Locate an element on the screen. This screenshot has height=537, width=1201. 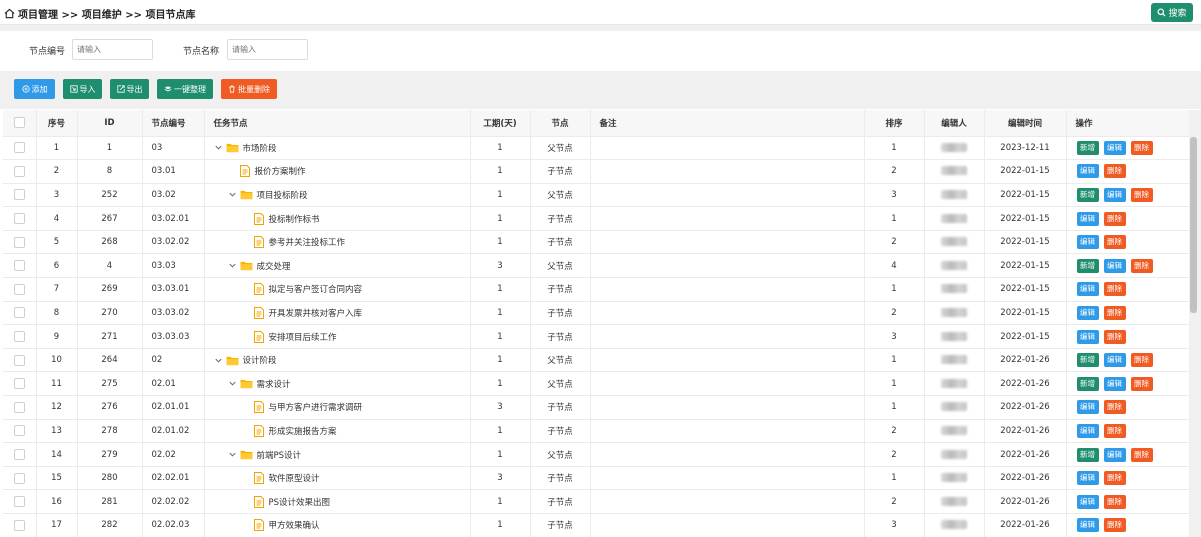
task-name: PS设计效果出图 is located at coordinates (300, 502).